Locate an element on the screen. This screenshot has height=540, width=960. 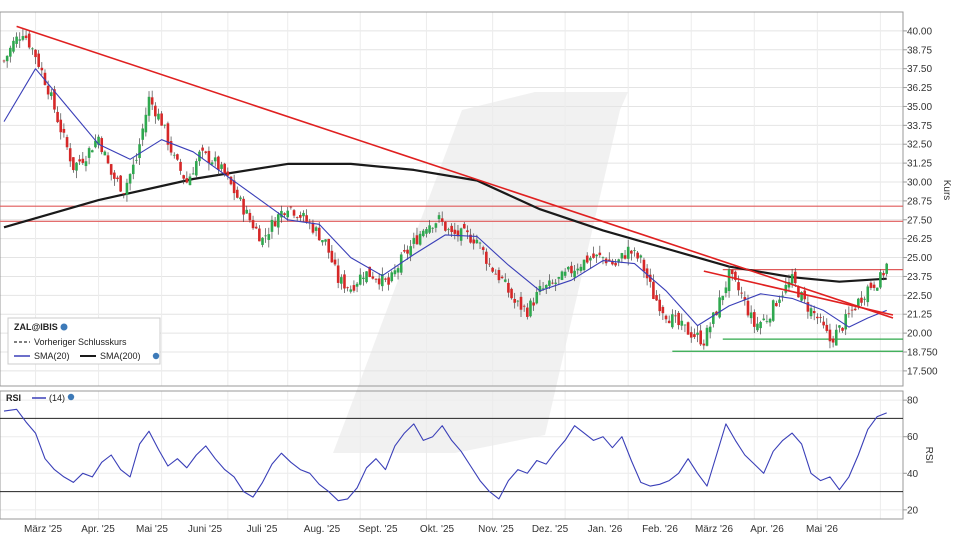
rsi-tick-label: 80 is located at coordinates (913, 401).